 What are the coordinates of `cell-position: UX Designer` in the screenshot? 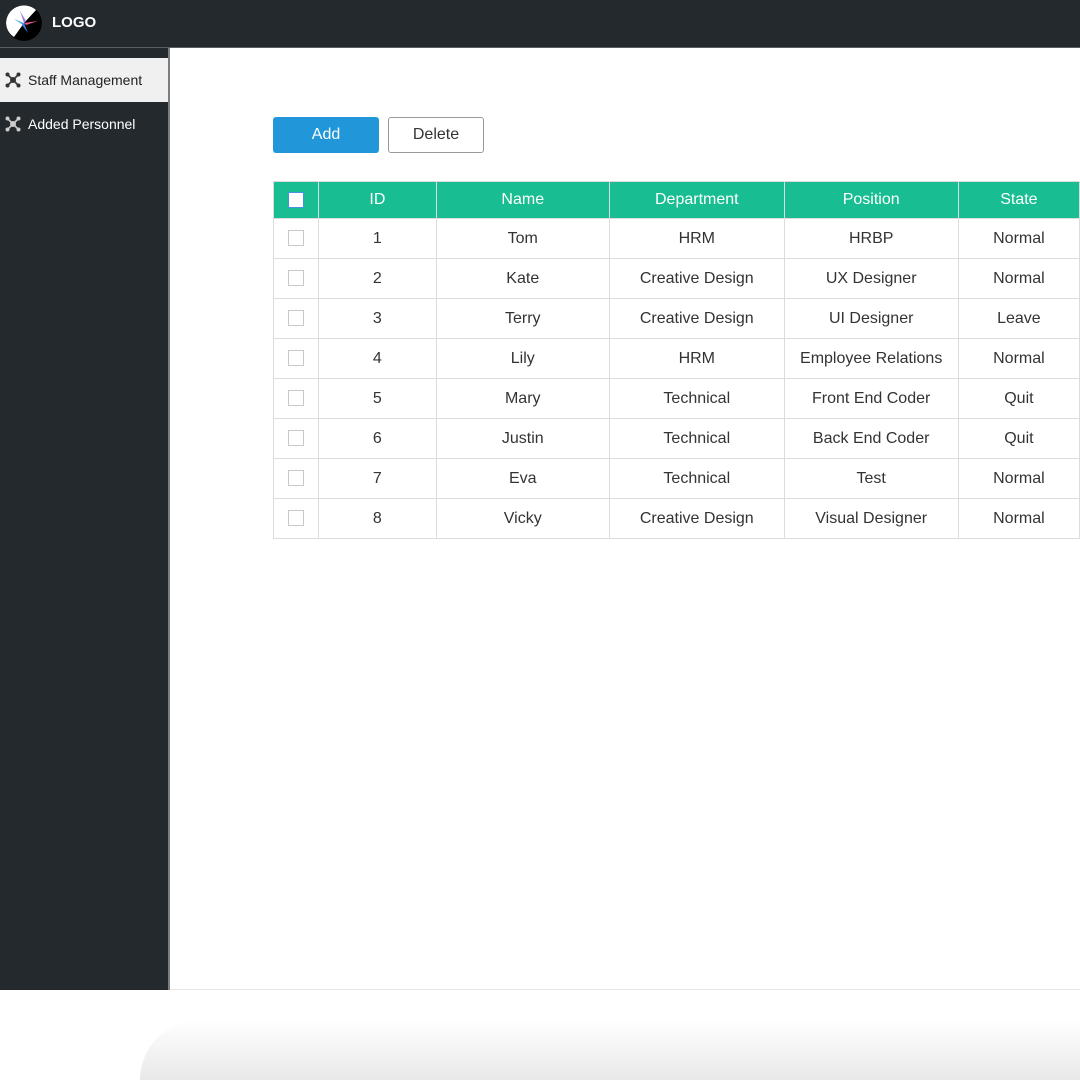 It's located at (871, 278).